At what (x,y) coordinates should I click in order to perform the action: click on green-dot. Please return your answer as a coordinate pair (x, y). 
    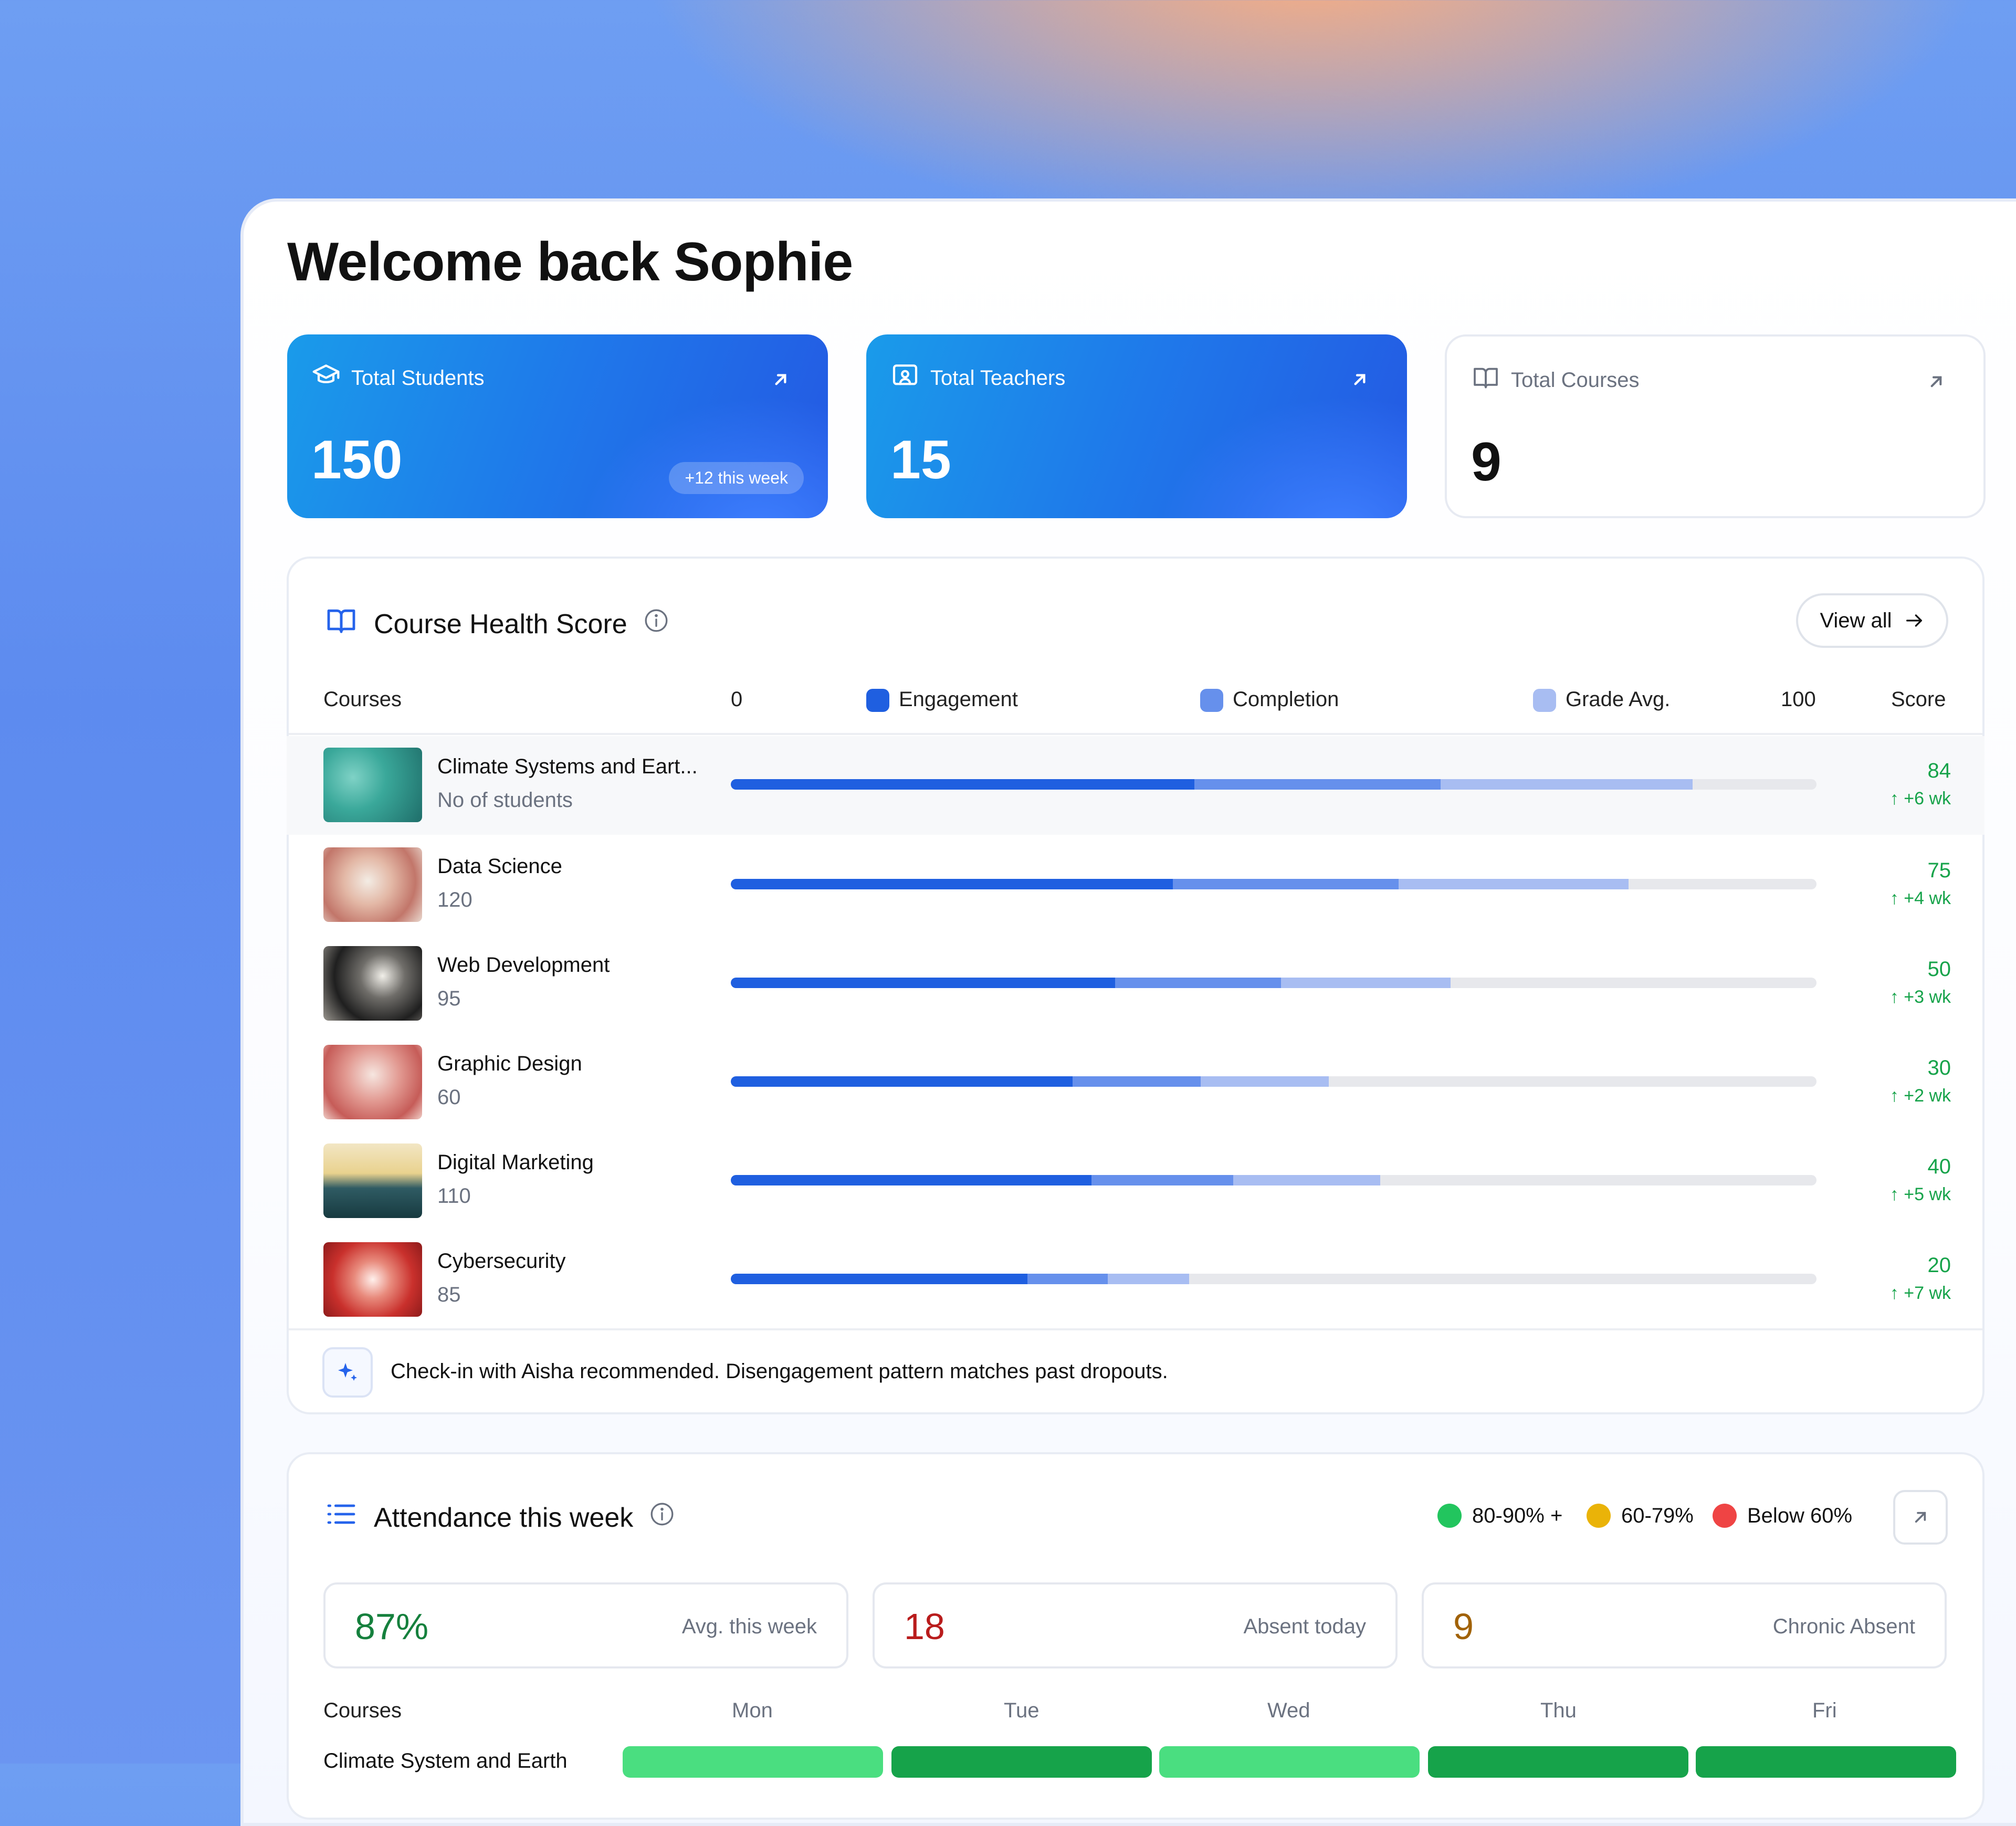
    Looking at the image, I should click on (1449, 1516).